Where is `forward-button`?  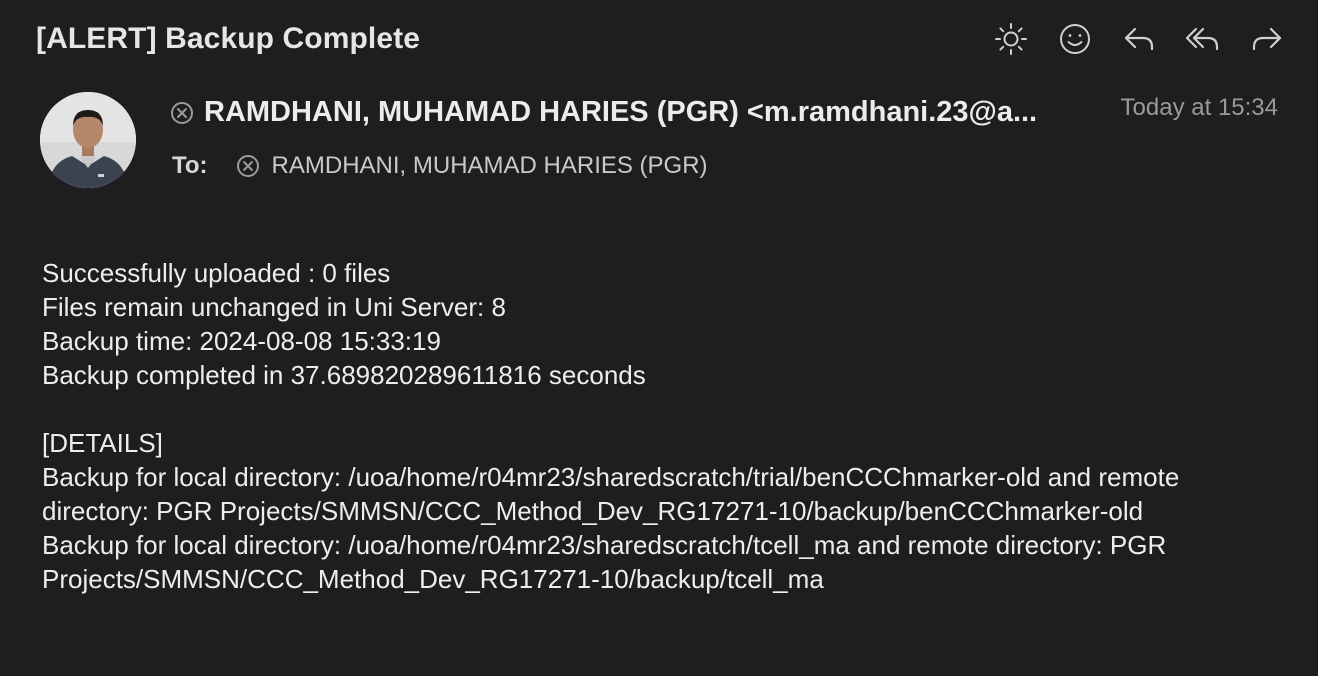 forward-button is located at coordinates (1267, 41).